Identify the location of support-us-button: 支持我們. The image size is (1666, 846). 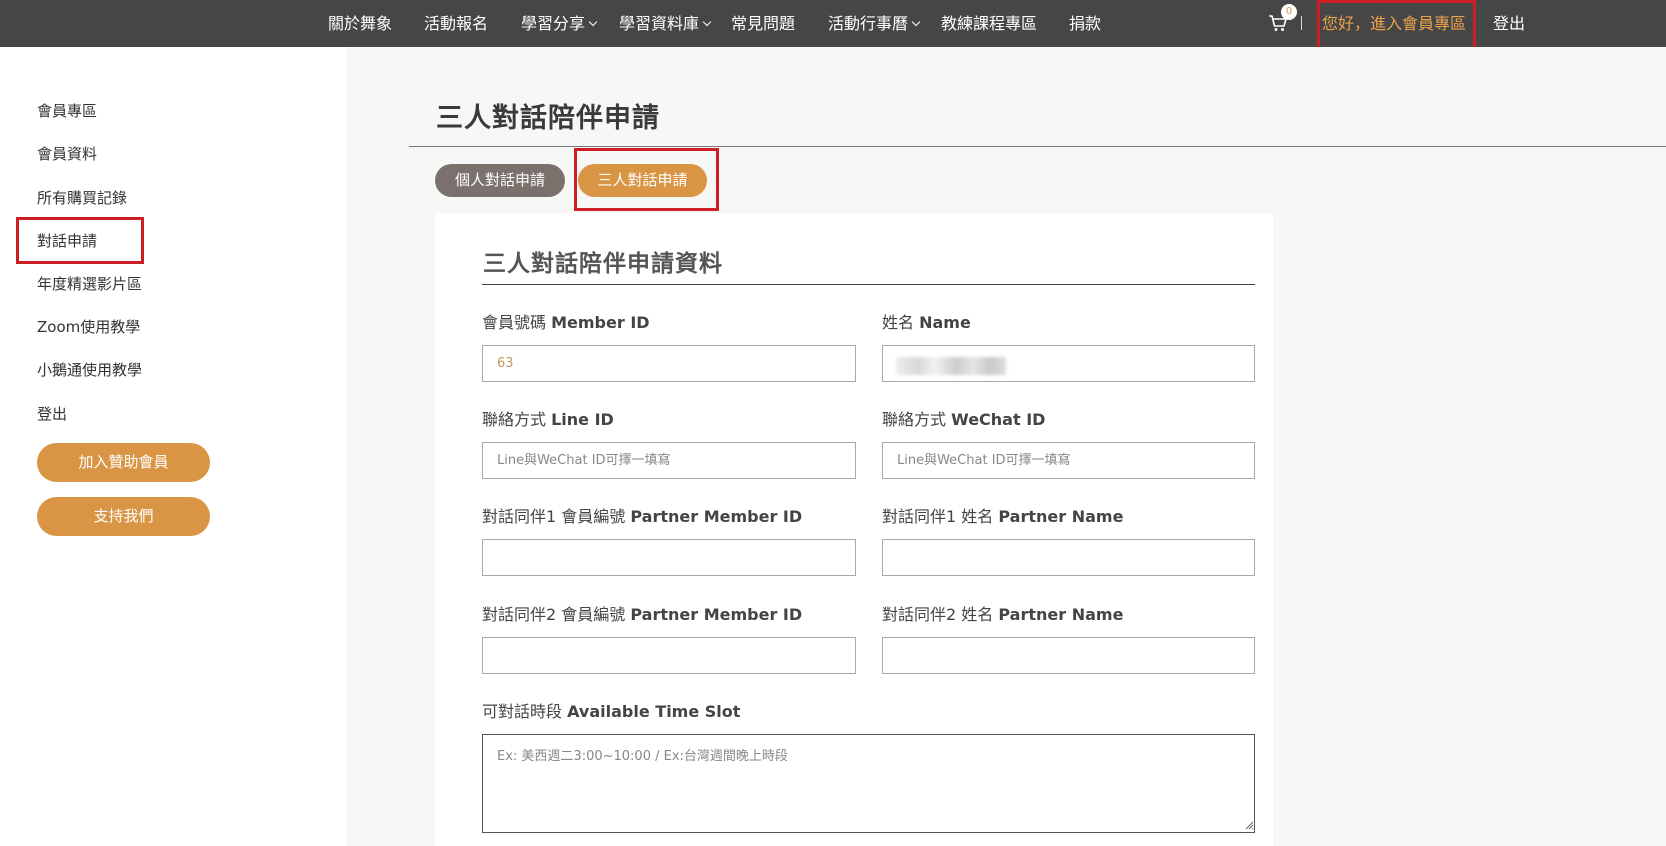
(123, 516).